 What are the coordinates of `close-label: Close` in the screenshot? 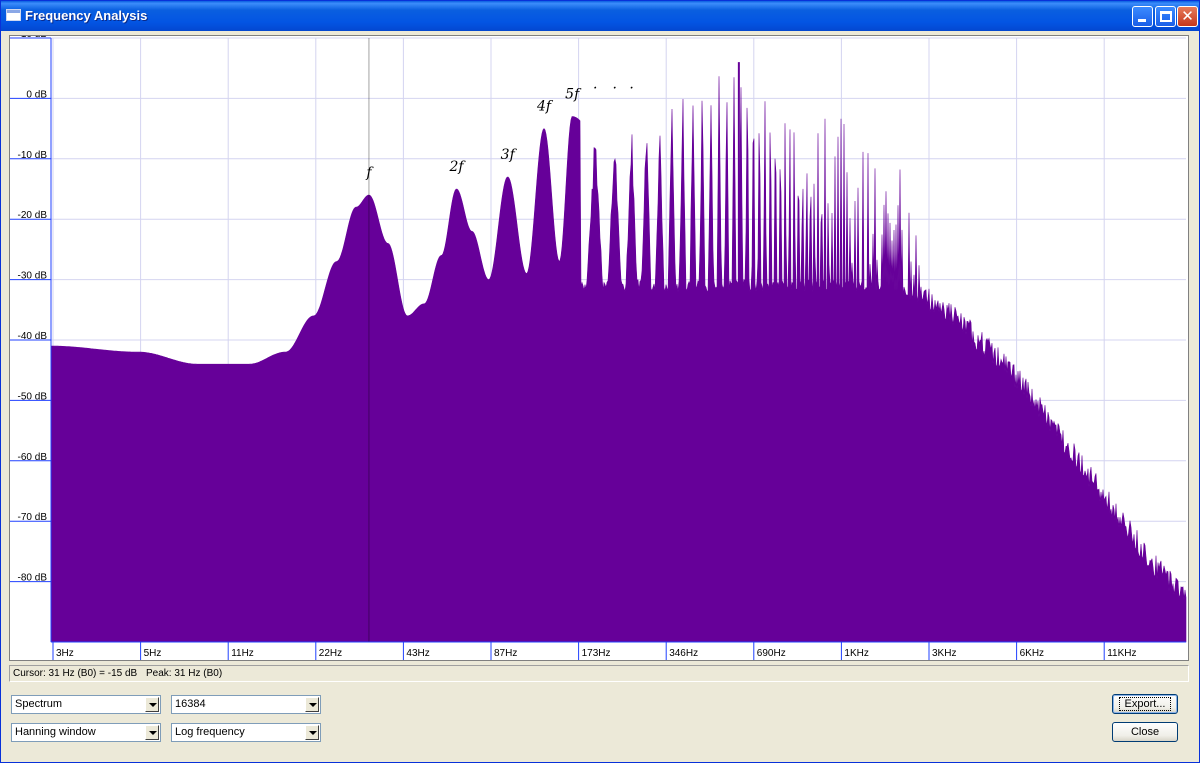 It's located at (1145, 732).